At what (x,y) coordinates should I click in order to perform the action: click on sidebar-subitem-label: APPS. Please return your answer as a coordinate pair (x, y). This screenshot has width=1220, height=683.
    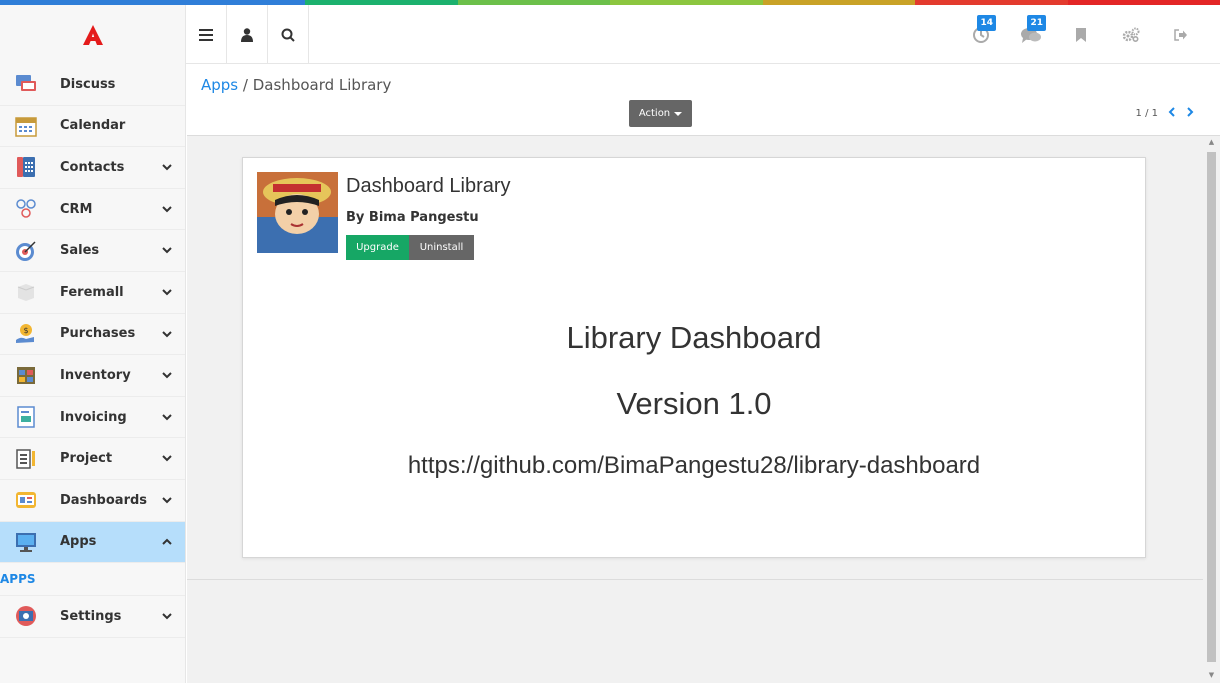
    Looking at the image, I should click on (18, 579).